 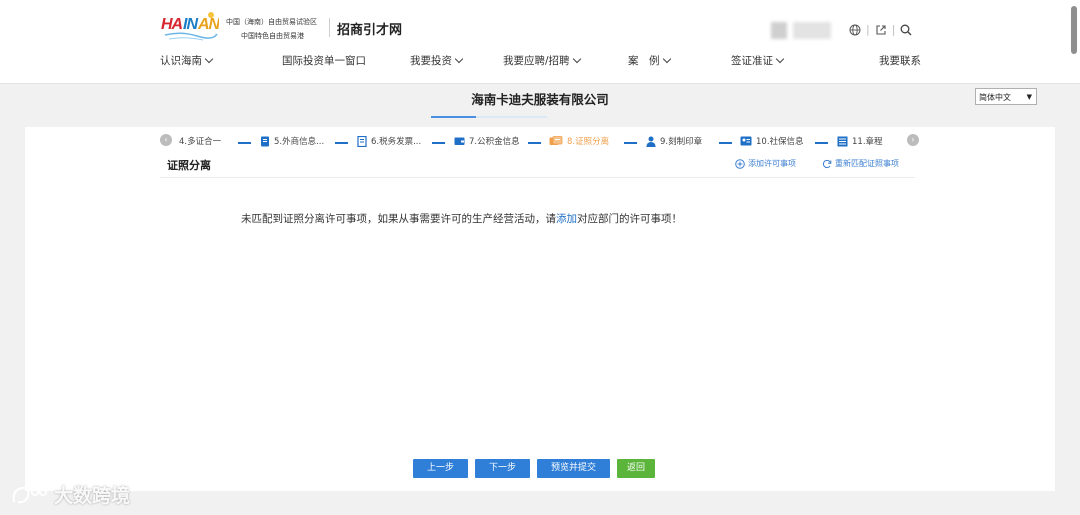 I want to click on chevron-right-icon: ›, so click(x=913, y=140).